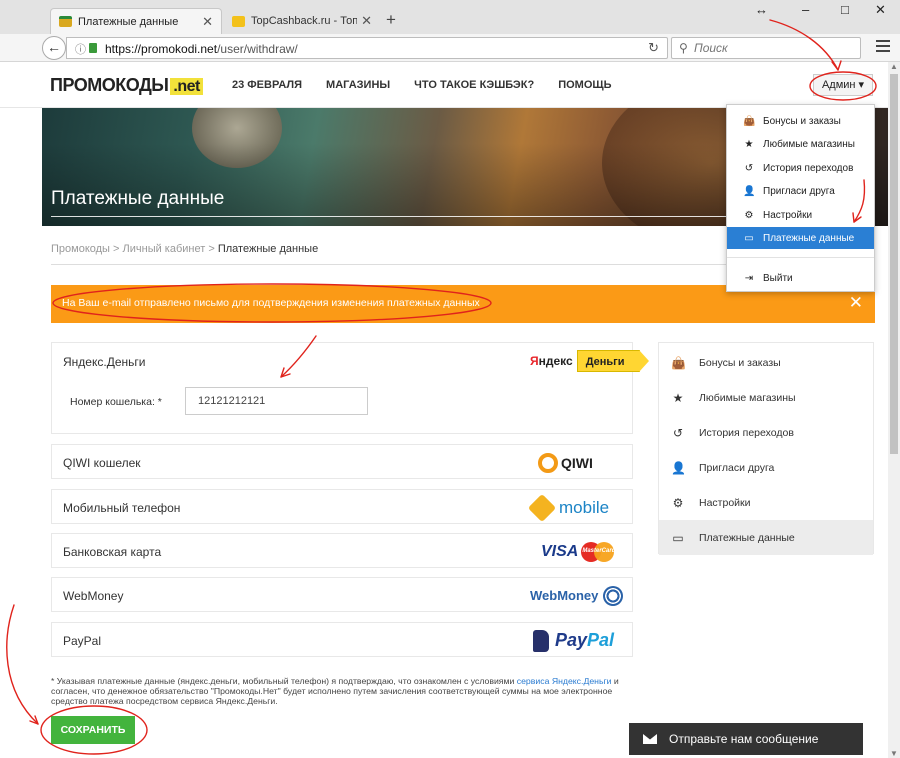 Image resolution: width=900 pixels, height=758 pixels. Describe the element at coordinates (894, 264) in the screenshot. I see `scrollbar-thumb` at that location.